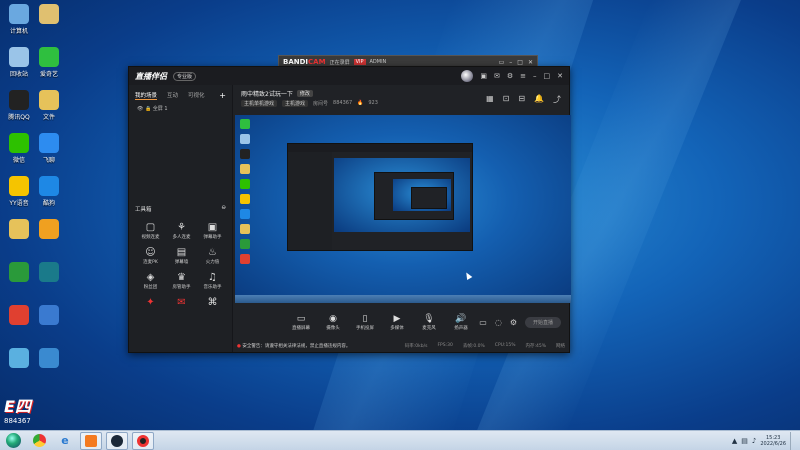 The image size is (800, 450). Describe the element at coordinates (754, 441) in the screenshot. I see `volume-icon: ♪` at that location.